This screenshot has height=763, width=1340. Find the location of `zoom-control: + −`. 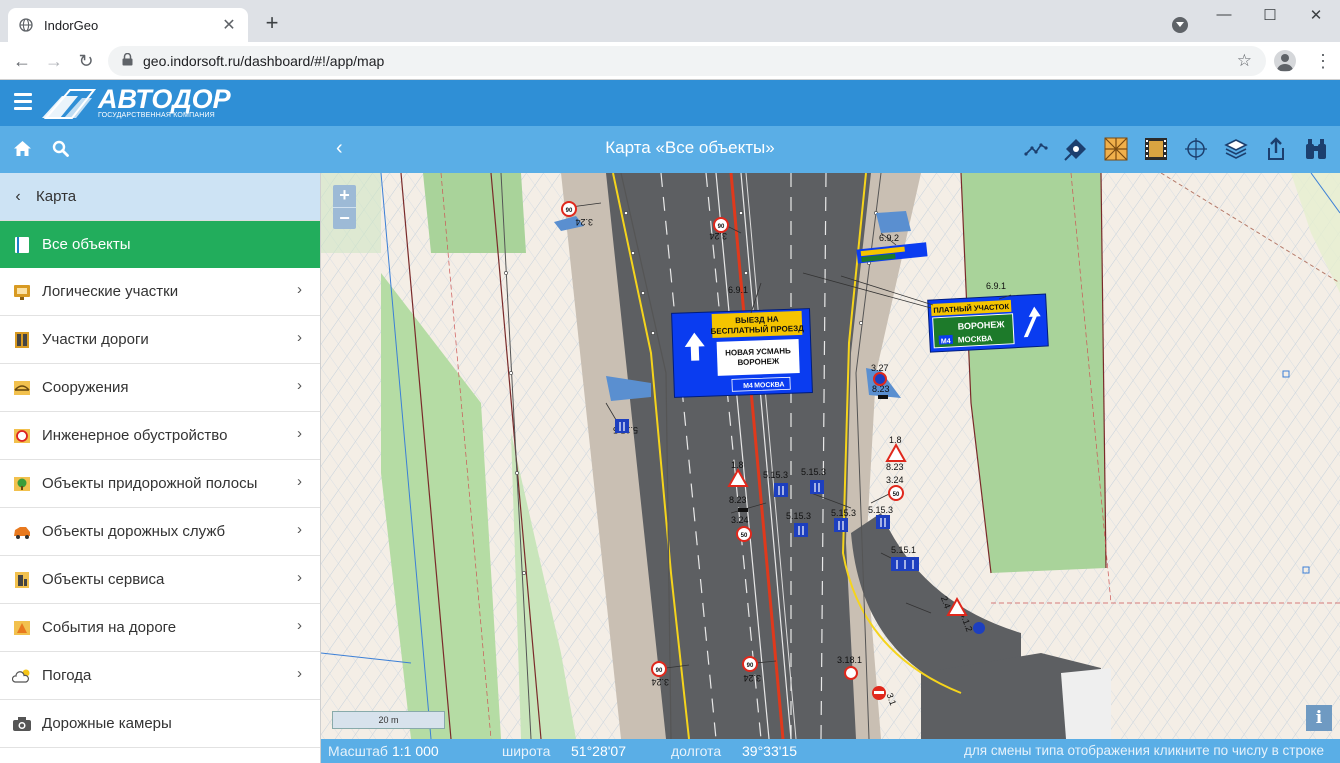

zoom-control: + − is located at coordinates (344, 207).